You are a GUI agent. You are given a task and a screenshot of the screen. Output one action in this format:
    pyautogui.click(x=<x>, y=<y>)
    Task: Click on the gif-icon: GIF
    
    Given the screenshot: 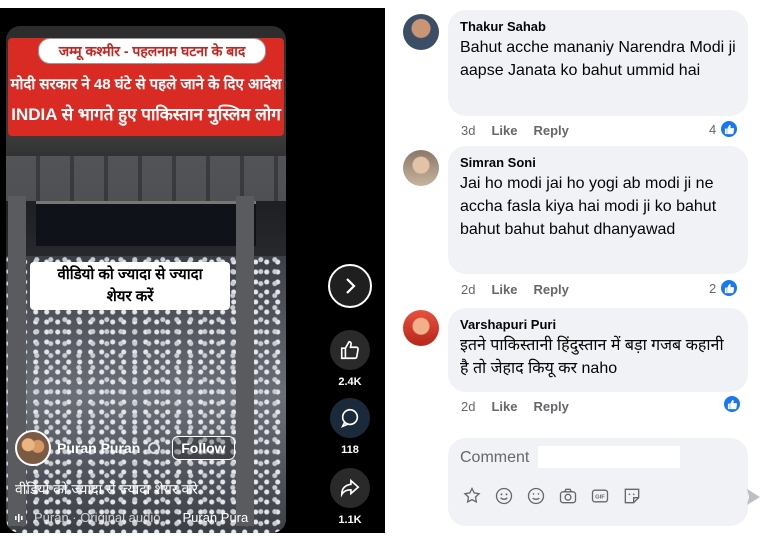 What is the action you would take?
    pyautogui.click(x=600, y=496)
    